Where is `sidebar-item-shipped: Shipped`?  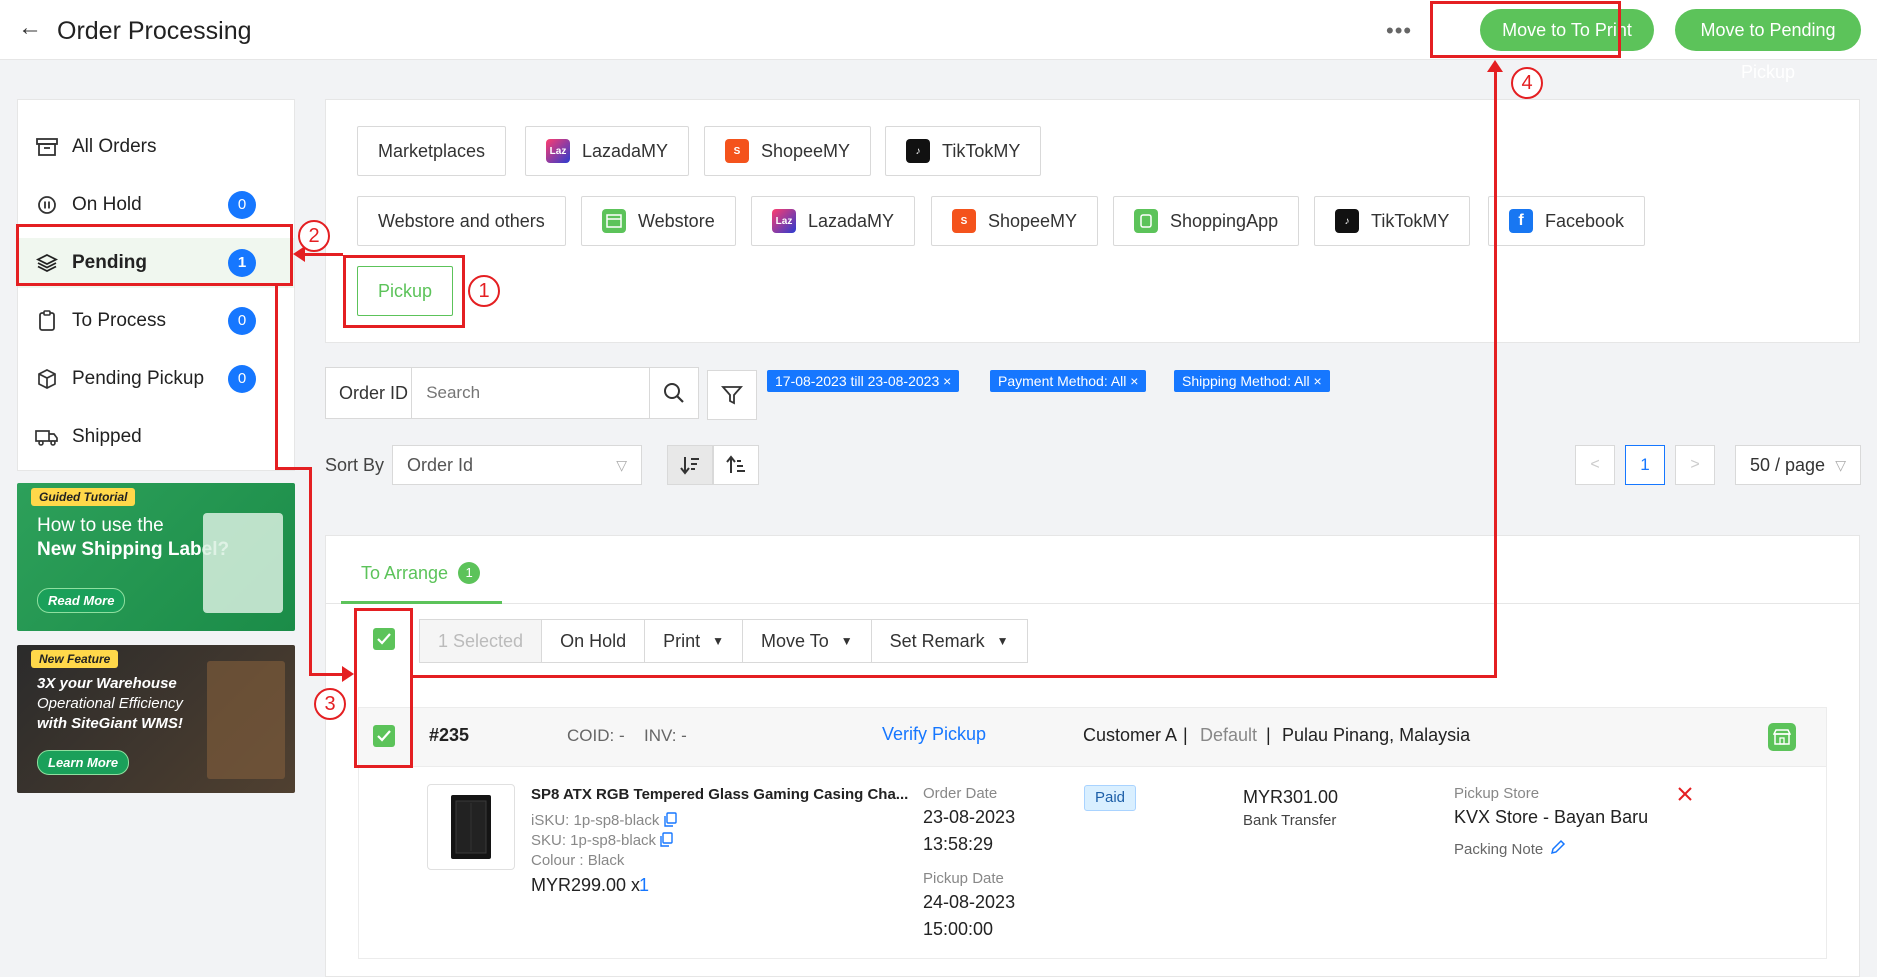 sidebar-item-shipped: Shipped is located at coordinates (156, 437).